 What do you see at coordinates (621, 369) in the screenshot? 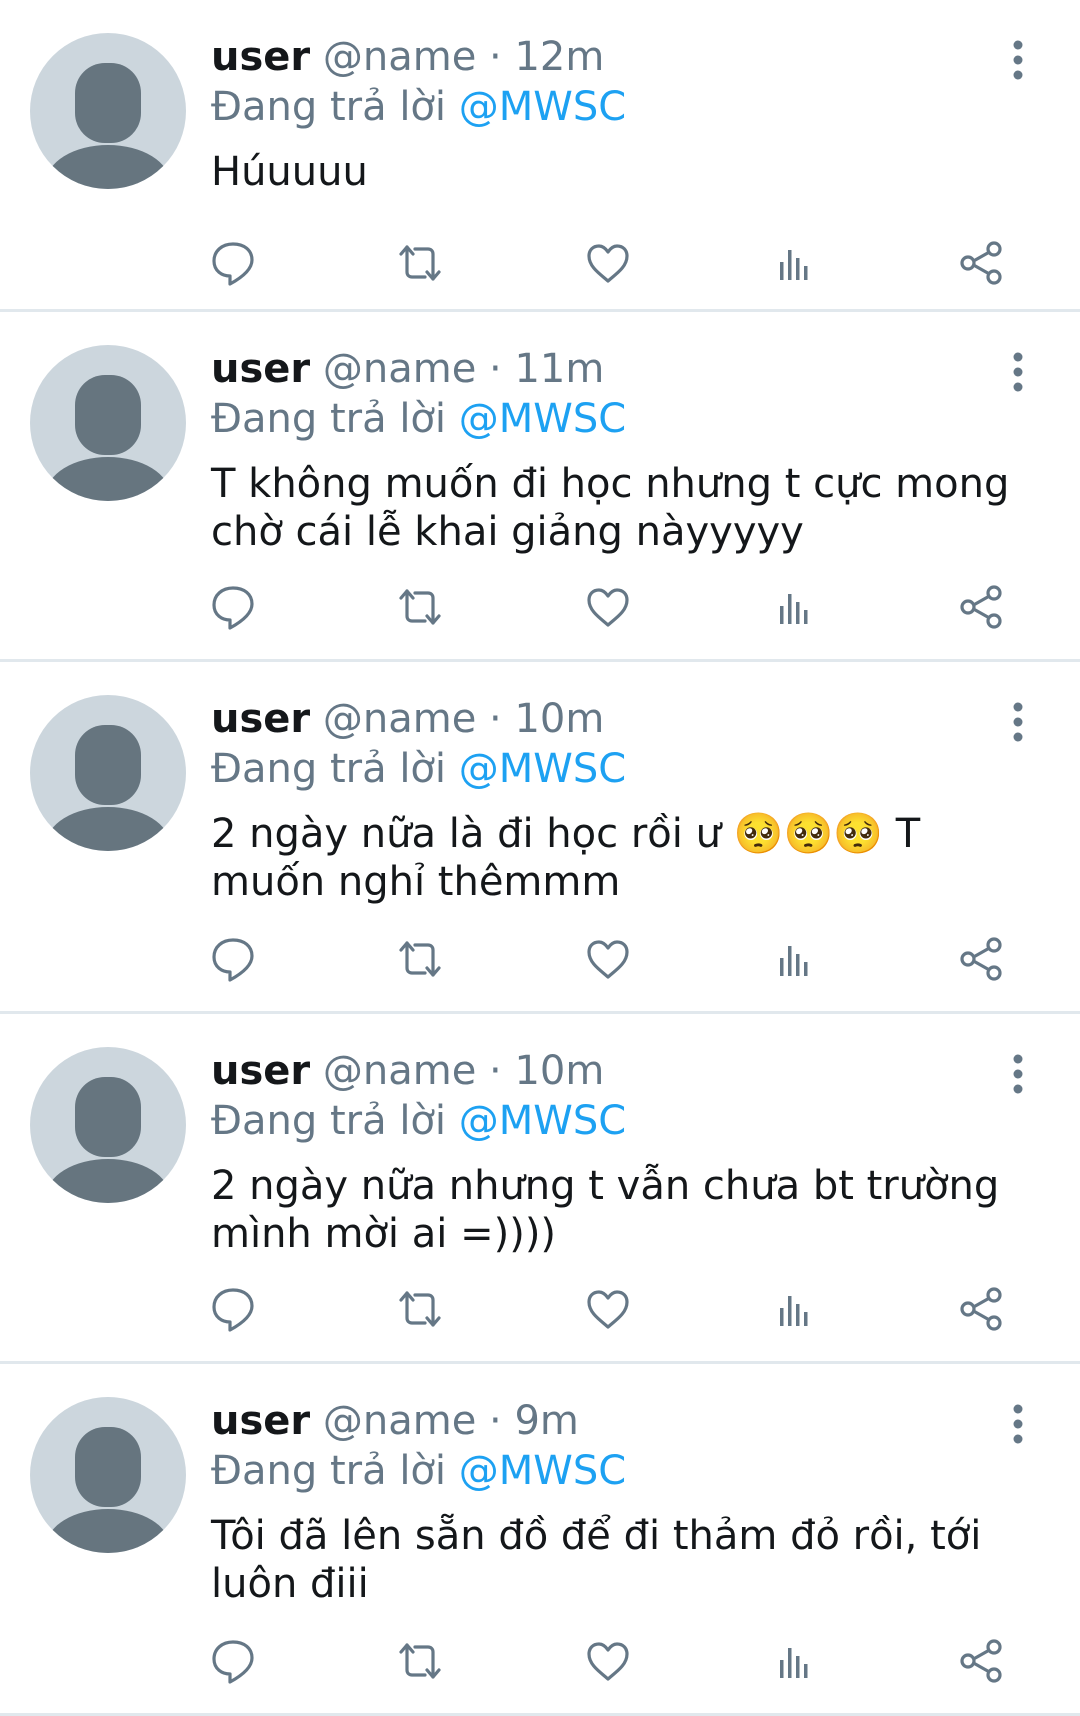
I see `tweet-header: user @name · 11m` at bounding box center [621, 369].